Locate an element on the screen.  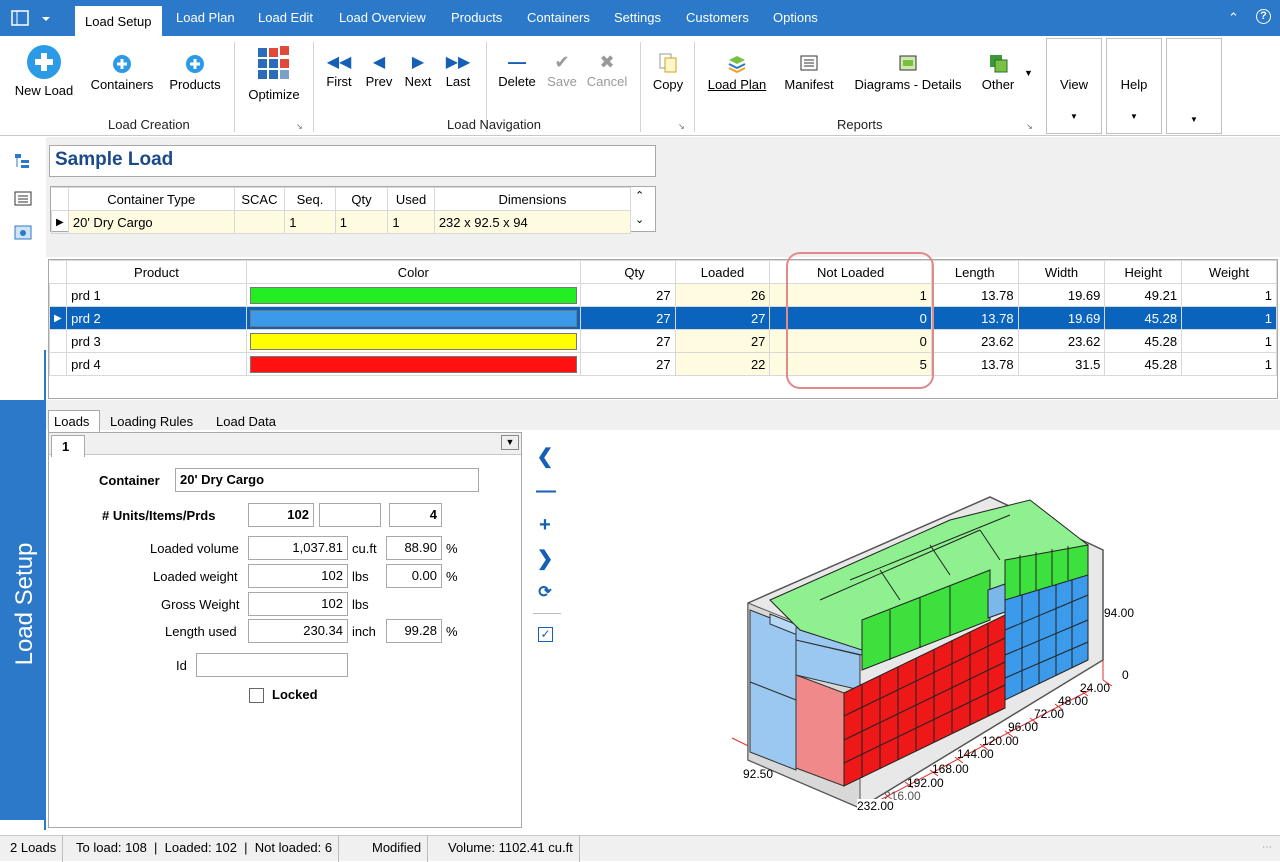
cell-used: 1 is located at coordinates (411, 222).